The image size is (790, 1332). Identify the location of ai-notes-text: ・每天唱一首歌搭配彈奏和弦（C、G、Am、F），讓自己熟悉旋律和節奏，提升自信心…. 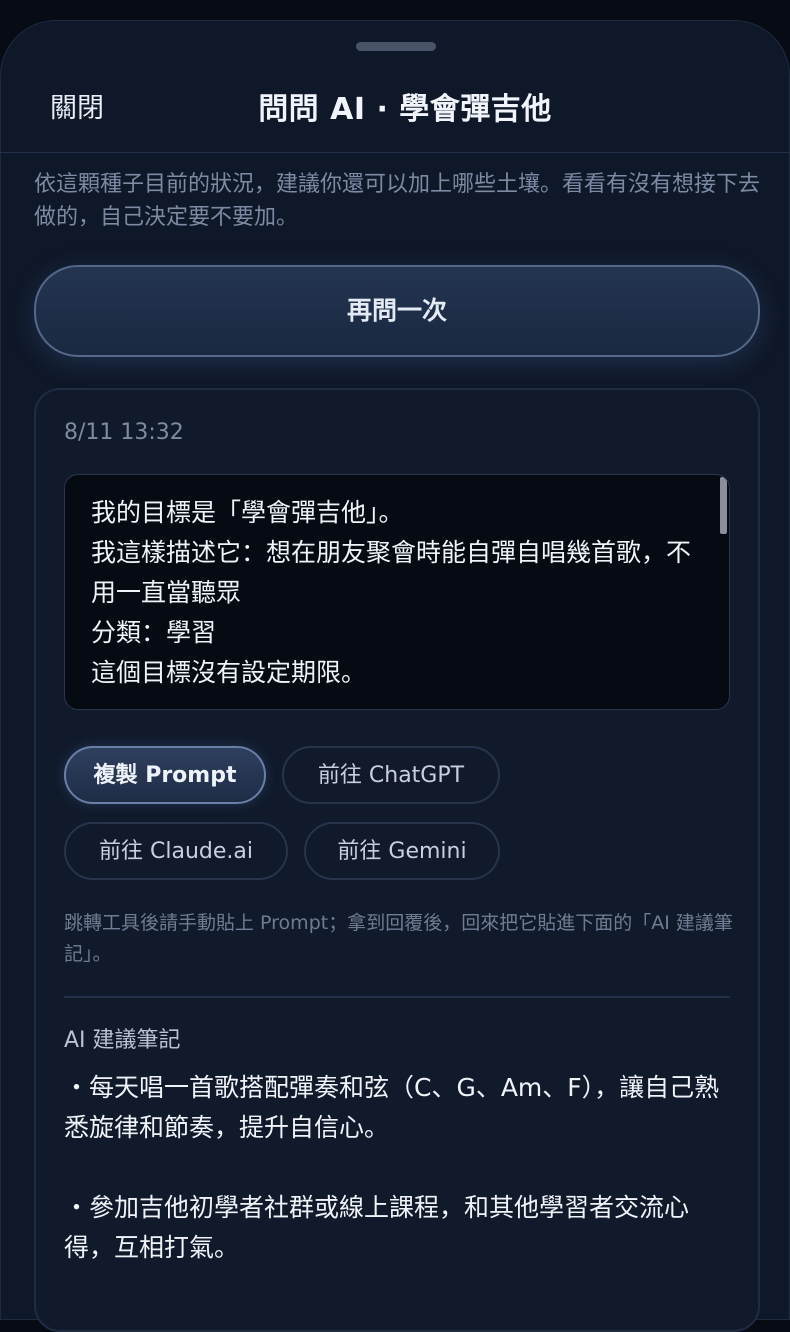
(394, 1168).